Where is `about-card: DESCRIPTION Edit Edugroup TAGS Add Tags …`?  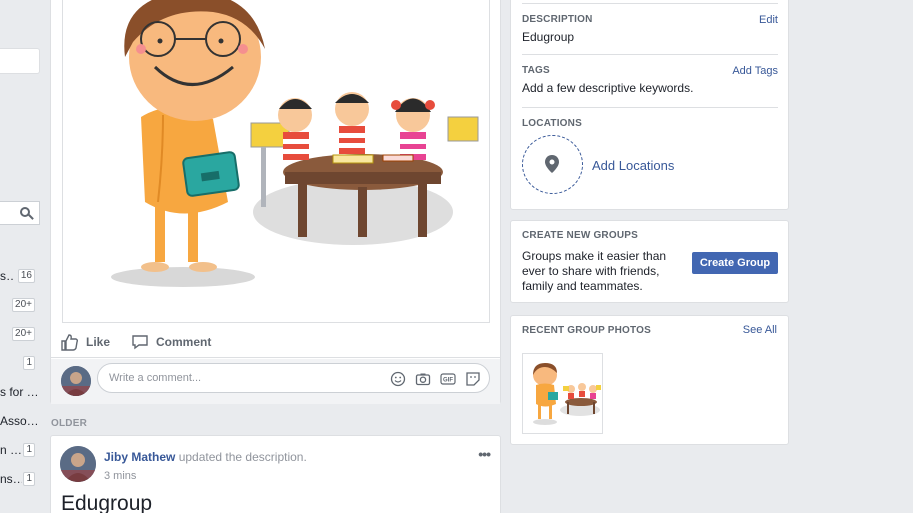
about-card: DESCRIPTION Edit Edugroup TAGS Add Tags … is located at coordinates (649, 105).